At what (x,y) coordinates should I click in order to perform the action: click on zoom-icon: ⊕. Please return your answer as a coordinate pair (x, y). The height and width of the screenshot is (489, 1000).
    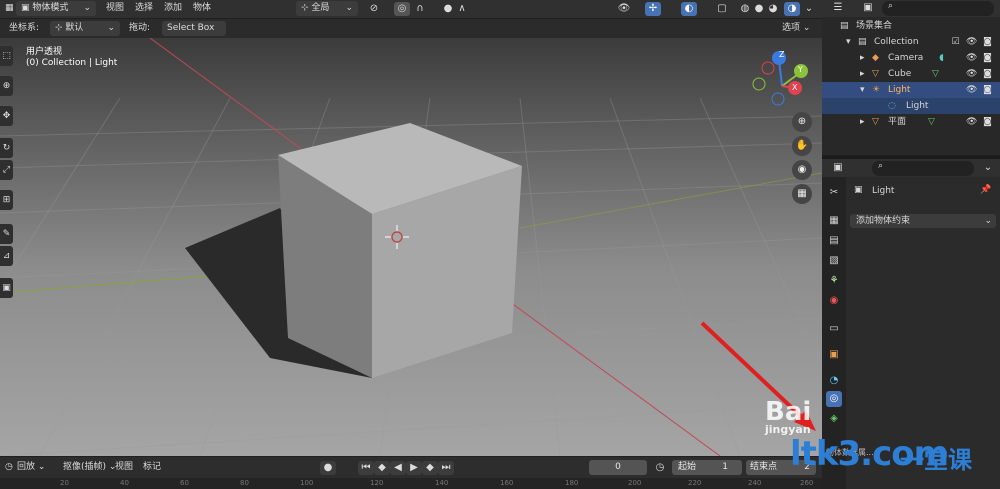
    Looking at the image, I should click on (802, 122).